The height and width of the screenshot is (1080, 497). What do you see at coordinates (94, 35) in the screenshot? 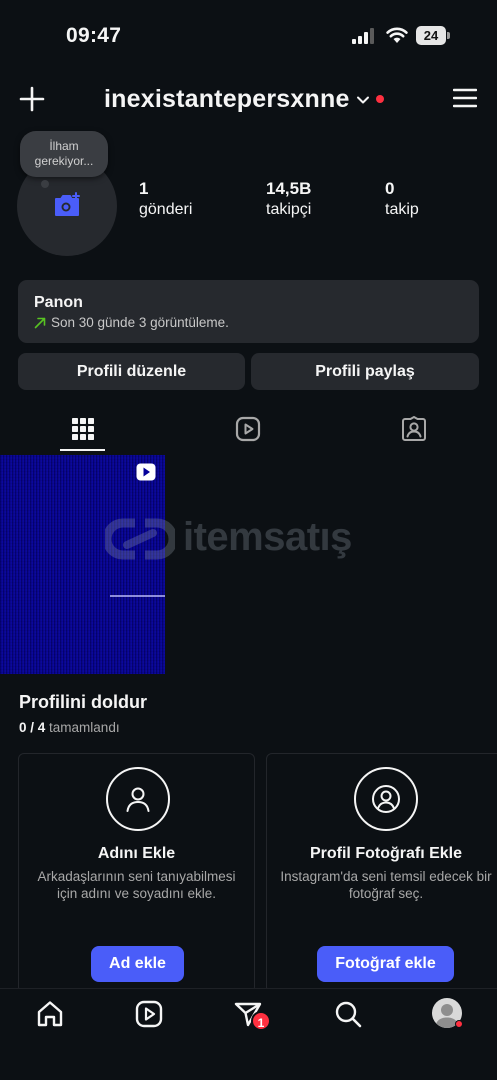
I see `status-time: 09:47` at bounding box center [94, 35].